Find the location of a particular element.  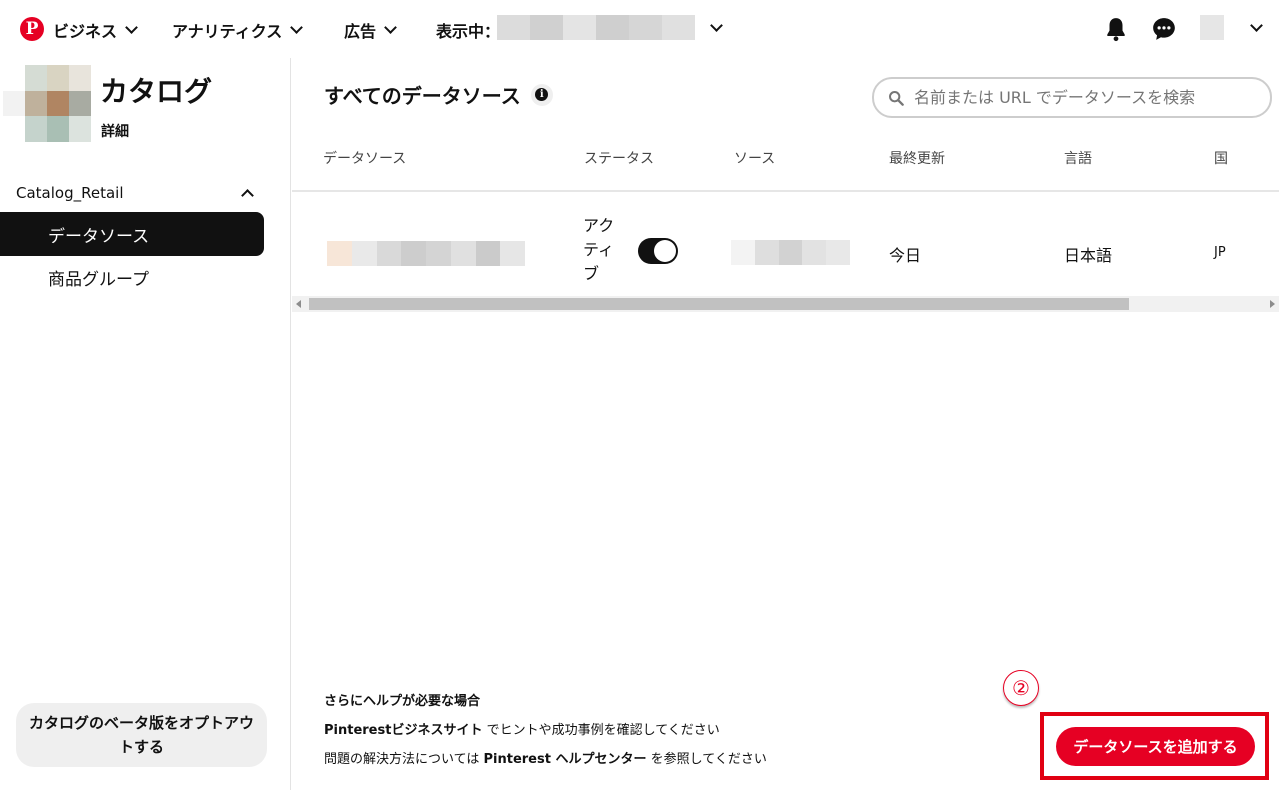

status-text: アクティブ is located at coordinates (599, 249).